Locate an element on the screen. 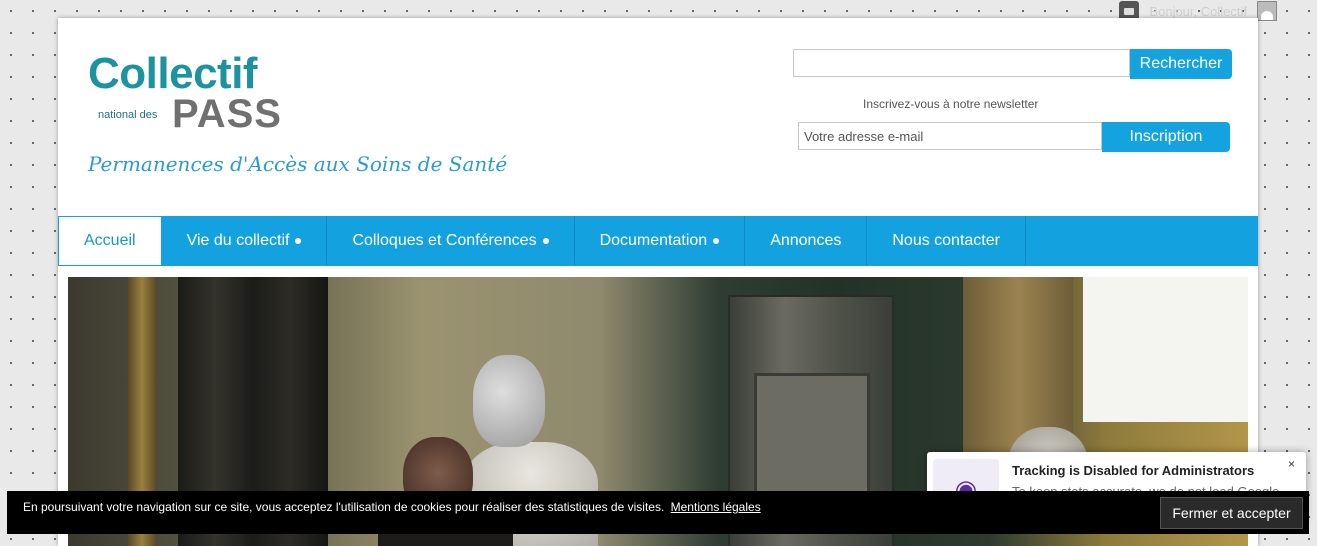  hero-screen is located at coordinates (1165, 349).